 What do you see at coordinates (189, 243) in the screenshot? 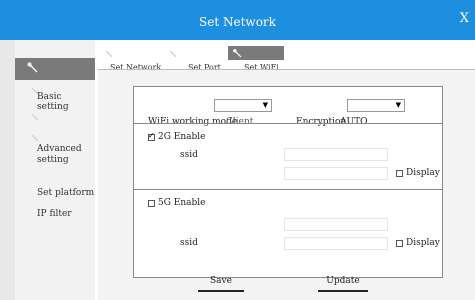
I see `5g-ssid-label: ssid` at bounding box center [189, 243].